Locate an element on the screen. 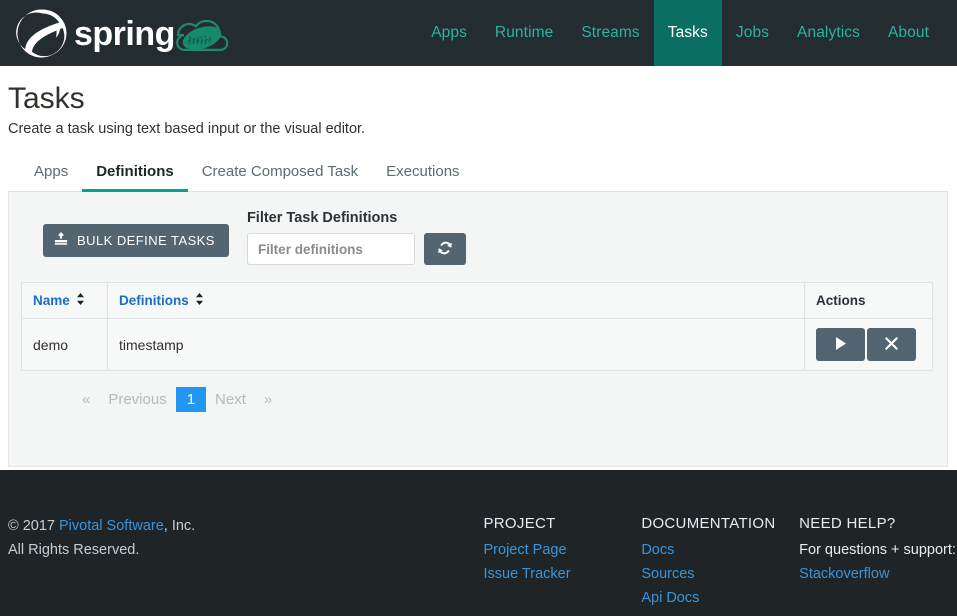 Image resolution: width=957 pixels, height=616 pixels. footer-copyright-line: © 2017 Pivotal Software, Inc. is located at coordinates (246, 527).